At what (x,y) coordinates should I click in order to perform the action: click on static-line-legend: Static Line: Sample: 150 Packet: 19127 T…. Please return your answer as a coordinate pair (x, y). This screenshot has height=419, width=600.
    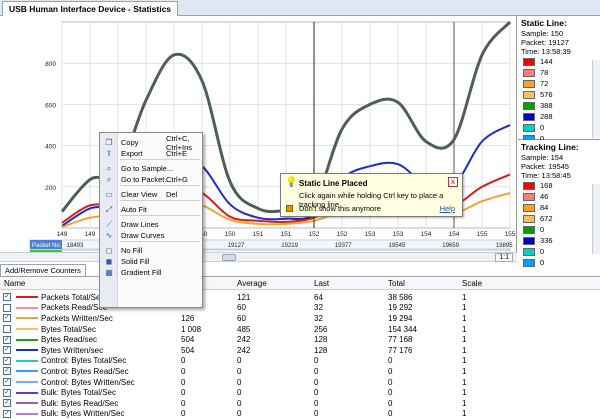
    Looking at the image, I should click on (559, 79).